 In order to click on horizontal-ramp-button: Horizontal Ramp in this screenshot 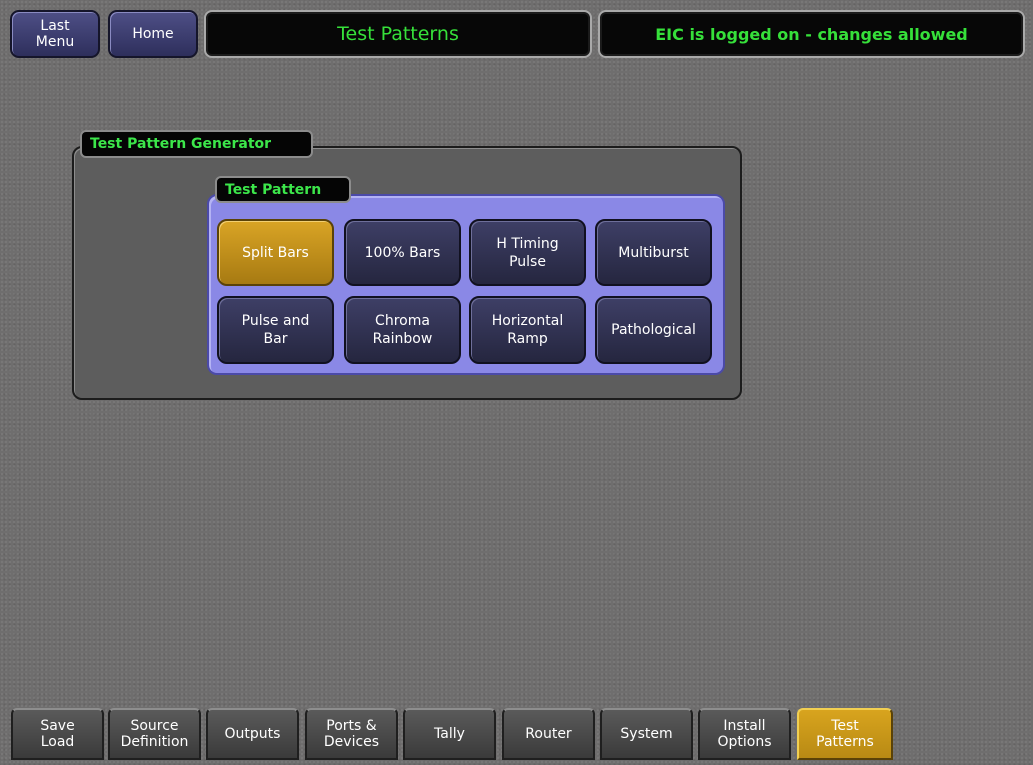, I will do `click(527, 330)`.